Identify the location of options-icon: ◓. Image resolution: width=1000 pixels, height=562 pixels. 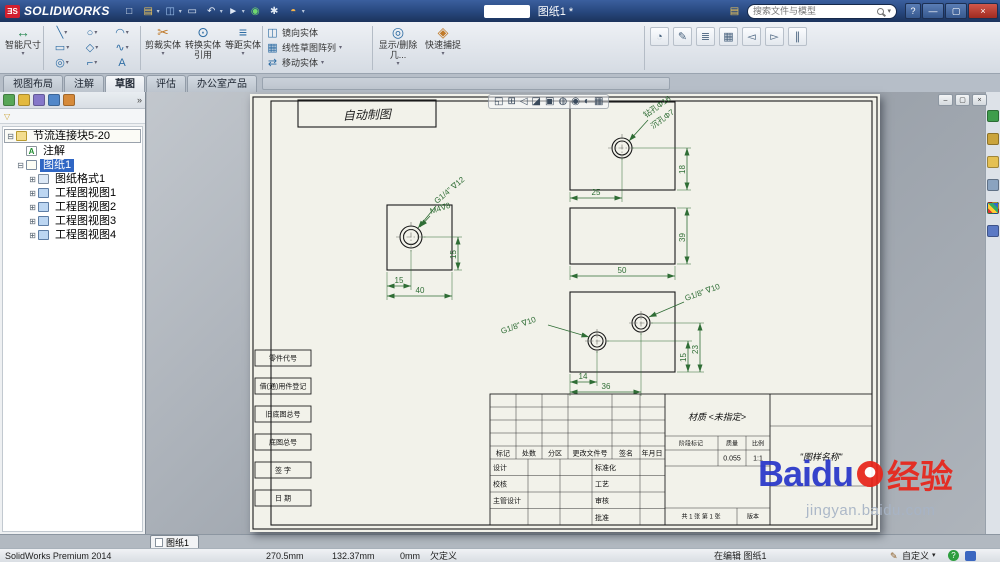
(293, 11).